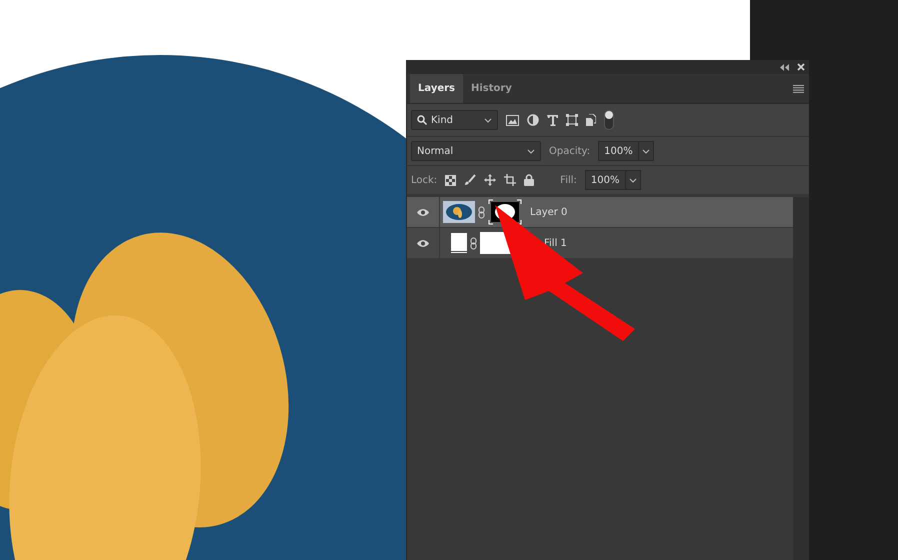 The image size is (898, 560). Describe the element at coordinates (490, 180) in the screenshot. I see `move-icon` at that location.